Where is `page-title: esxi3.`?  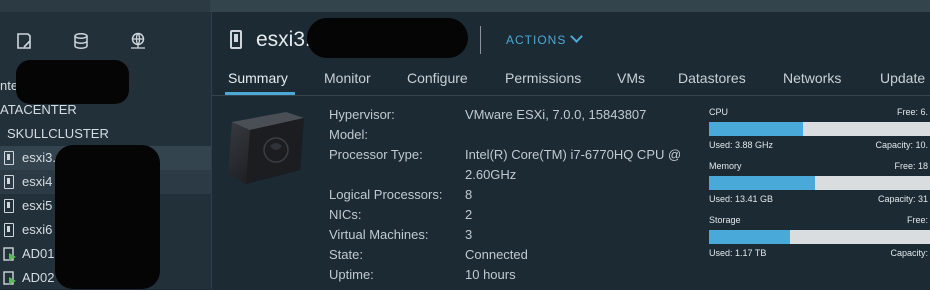
page-title: esxi3. is located at coordinates (283, 39).